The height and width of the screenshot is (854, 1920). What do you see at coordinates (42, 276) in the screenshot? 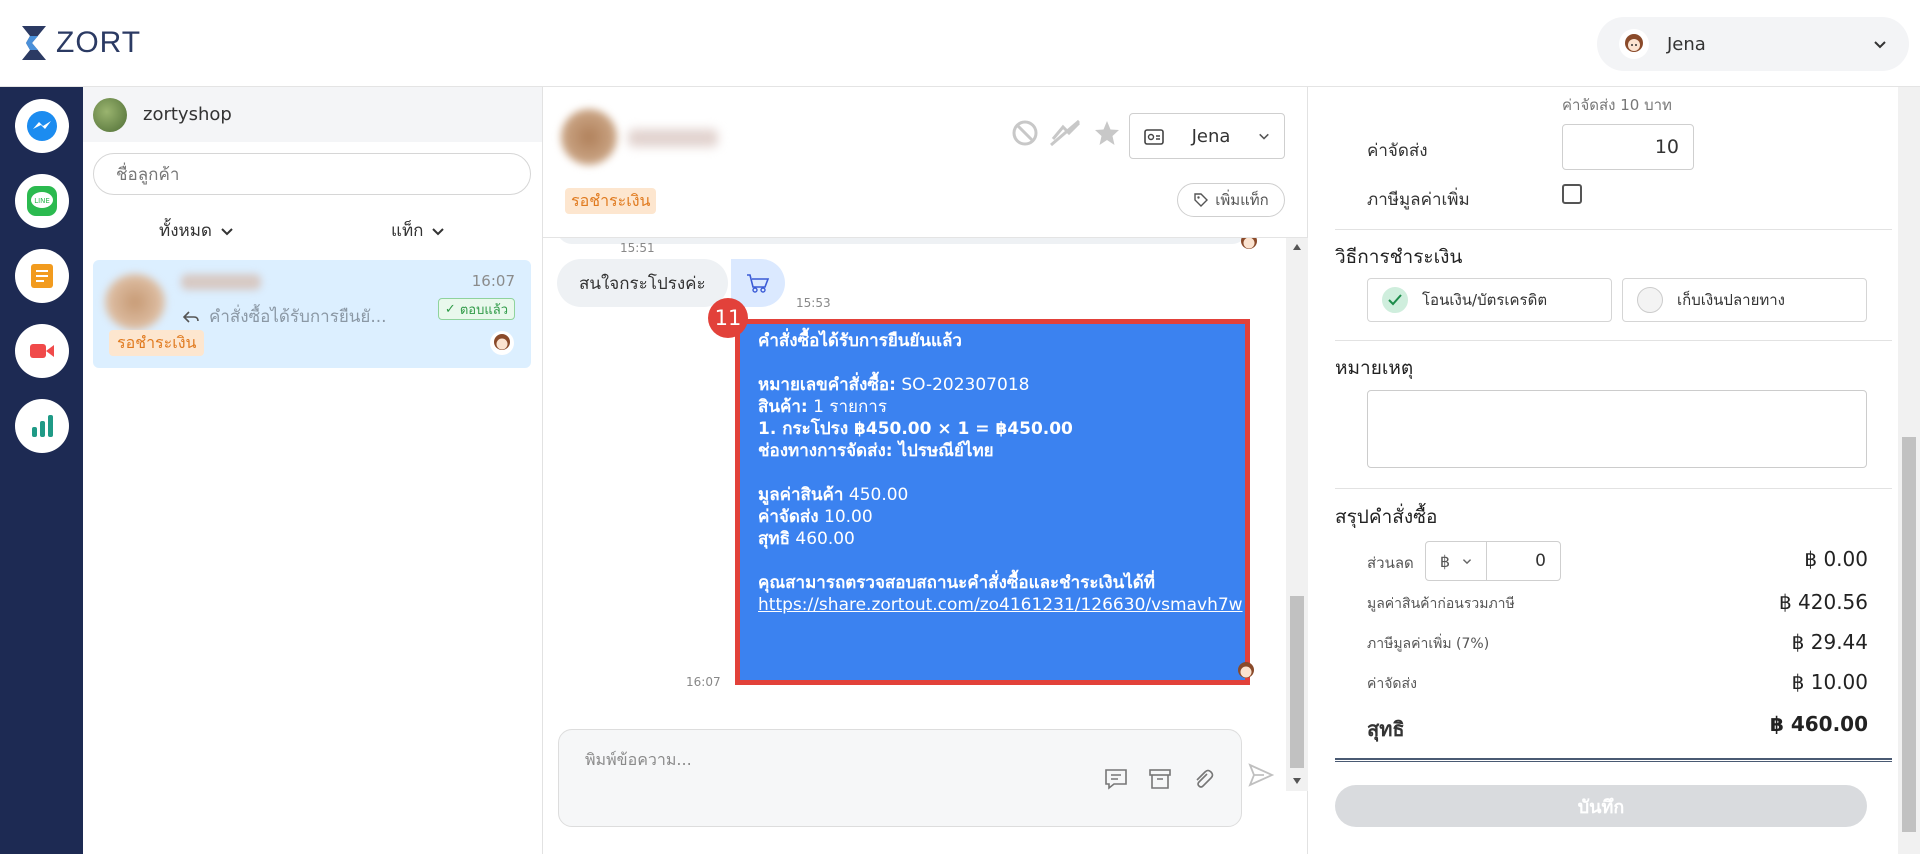
I see `orders-button` at bounding box center [42, 276].